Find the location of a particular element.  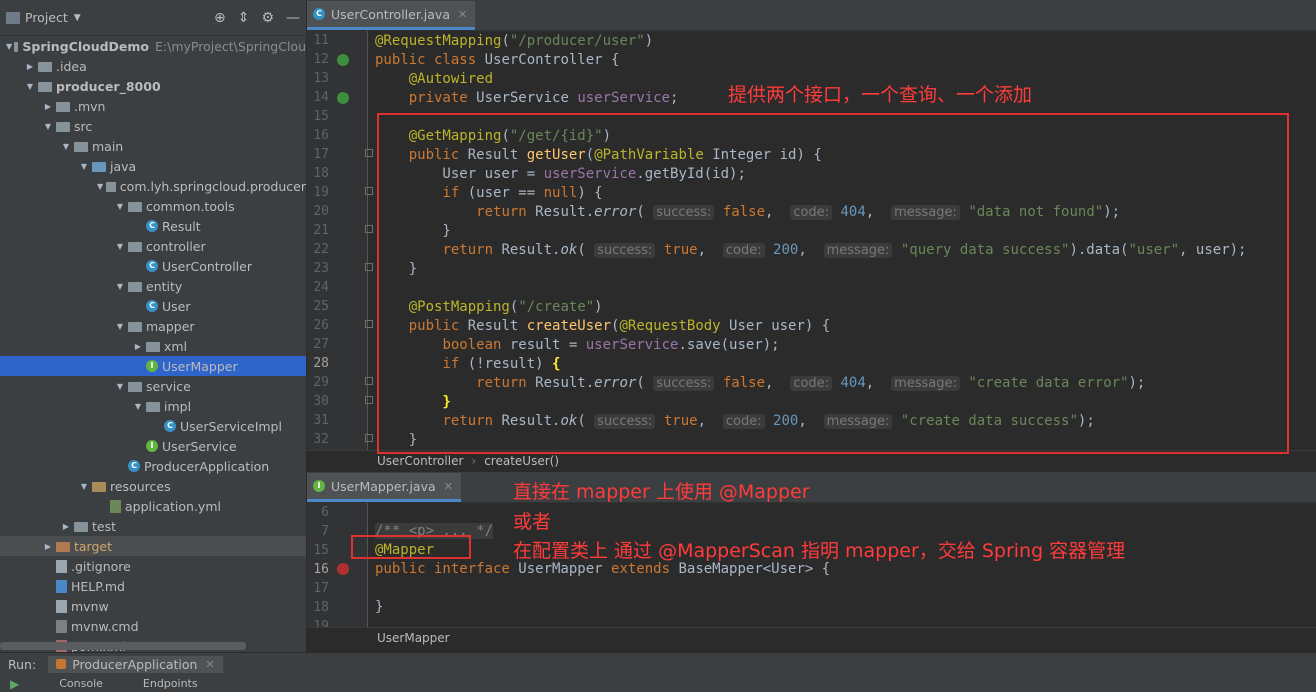

tab-usercontroller: C UserController.java ✕ is located at coordinates (391, 15).